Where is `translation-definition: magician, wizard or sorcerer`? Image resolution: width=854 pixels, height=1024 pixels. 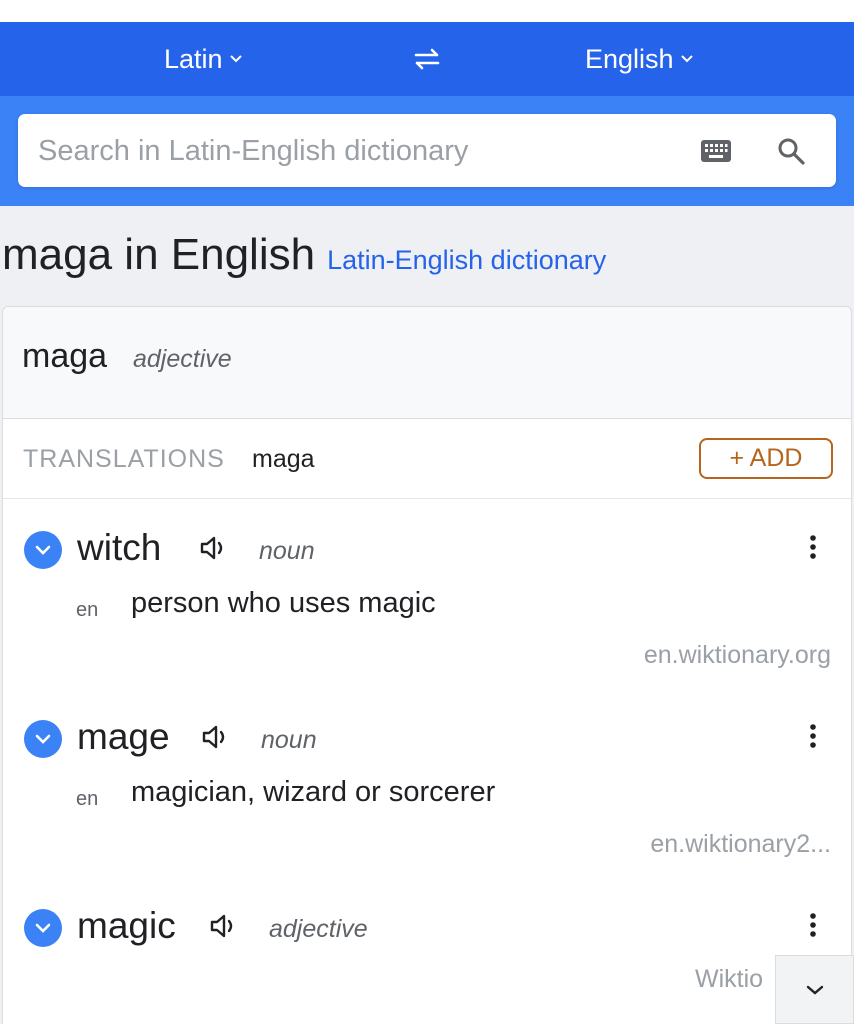 translation-definition: magician, wizard or sorcerer is located at coordinates (313, 792).